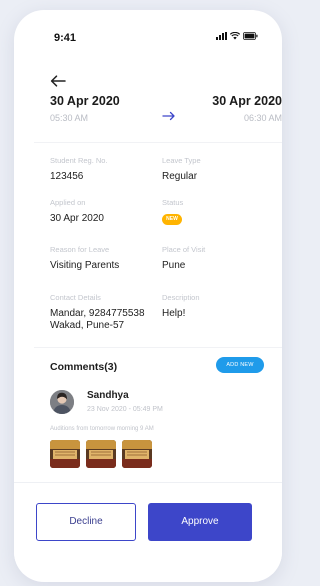  I want to click on reason-label: Reason for Leave, so click(80, 249).